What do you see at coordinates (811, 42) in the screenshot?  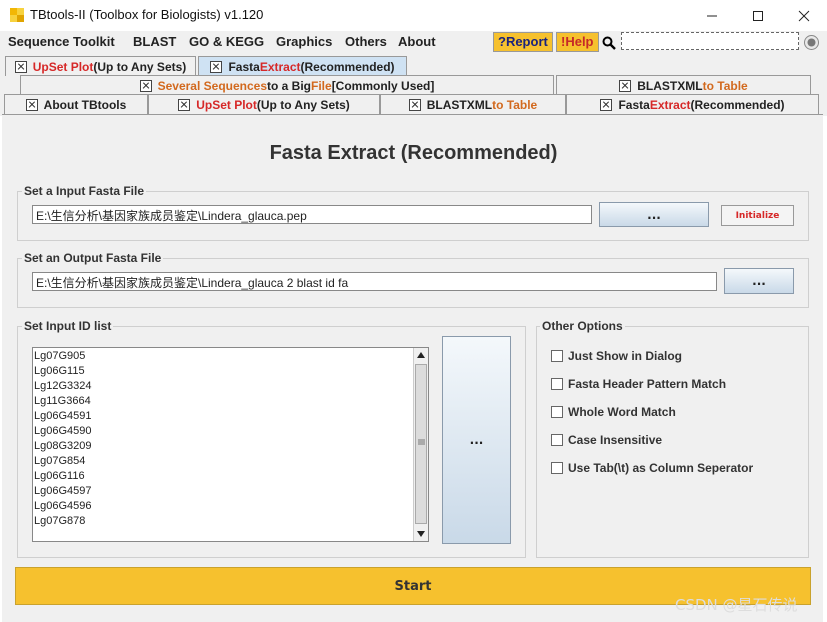 I see `status-indicator-icon` at bounding box center [811, 42].